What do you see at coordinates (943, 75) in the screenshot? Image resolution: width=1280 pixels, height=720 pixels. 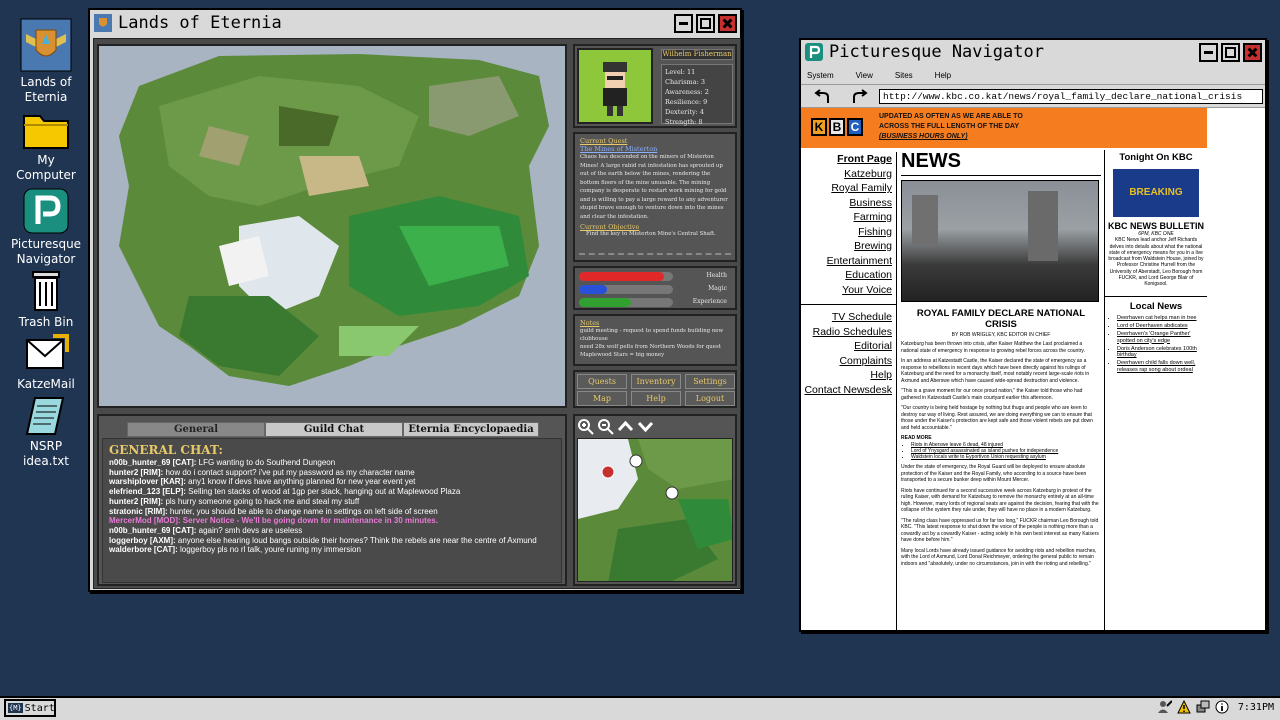 I see `menu-help: Help` at bounding box center [943, 75].